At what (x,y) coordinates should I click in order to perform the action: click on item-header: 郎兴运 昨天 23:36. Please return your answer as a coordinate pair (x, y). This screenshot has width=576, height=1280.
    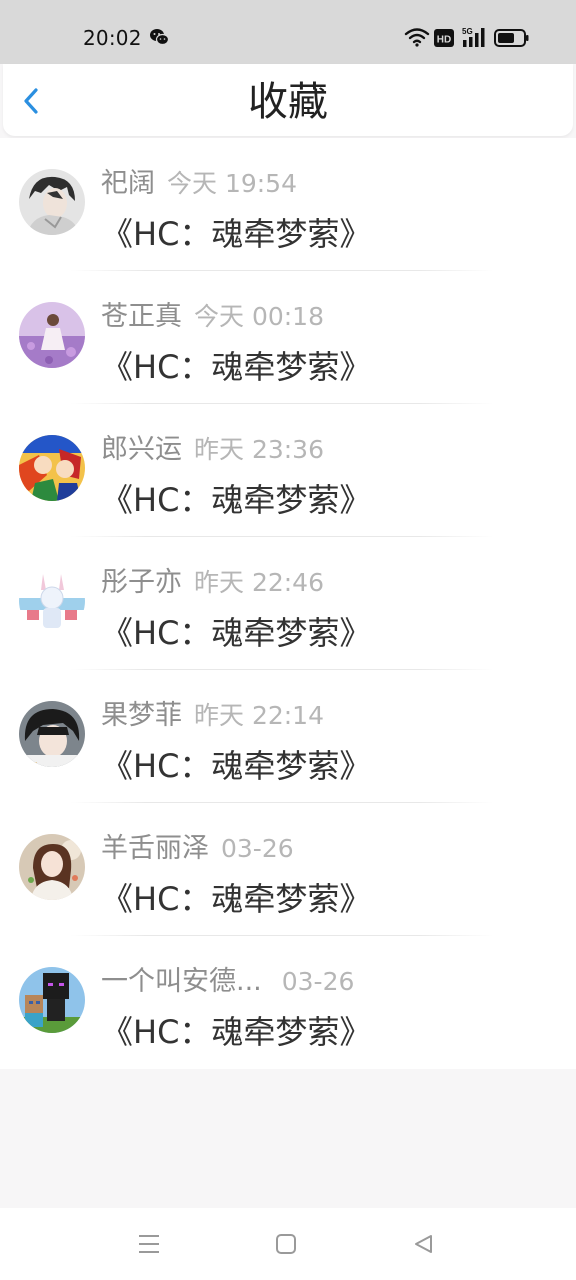
    Looking at the image, I should click on (212, 446).